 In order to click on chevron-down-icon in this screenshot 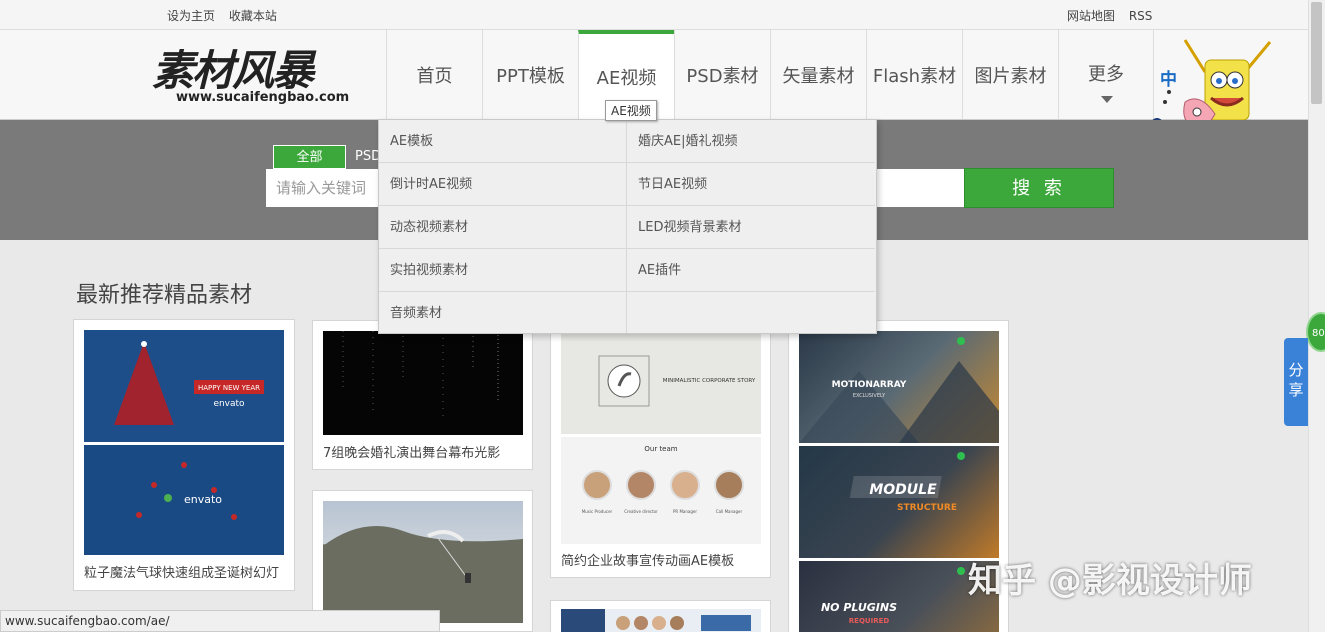, I will do `click(1107, 99)`.